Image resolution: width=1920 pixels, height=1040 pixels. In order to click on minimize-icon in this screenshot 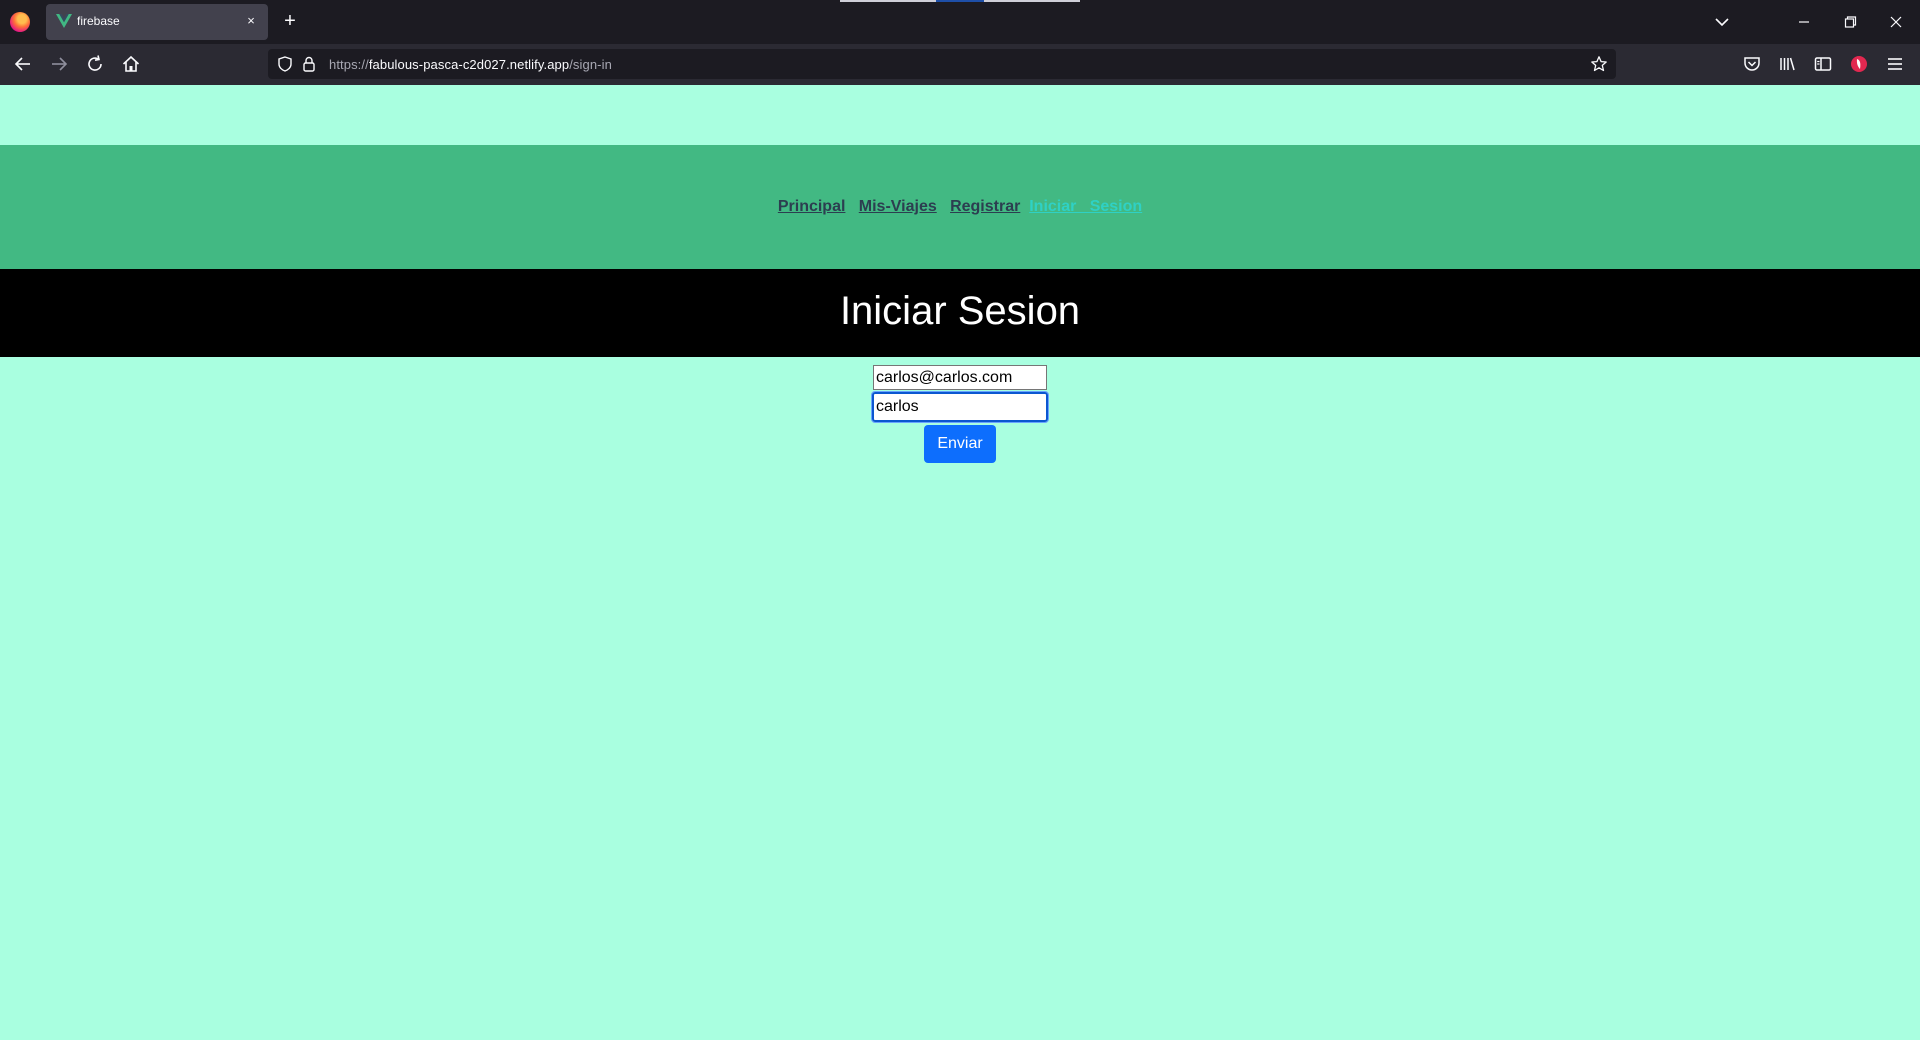, I will do `click(1804, 22)`.